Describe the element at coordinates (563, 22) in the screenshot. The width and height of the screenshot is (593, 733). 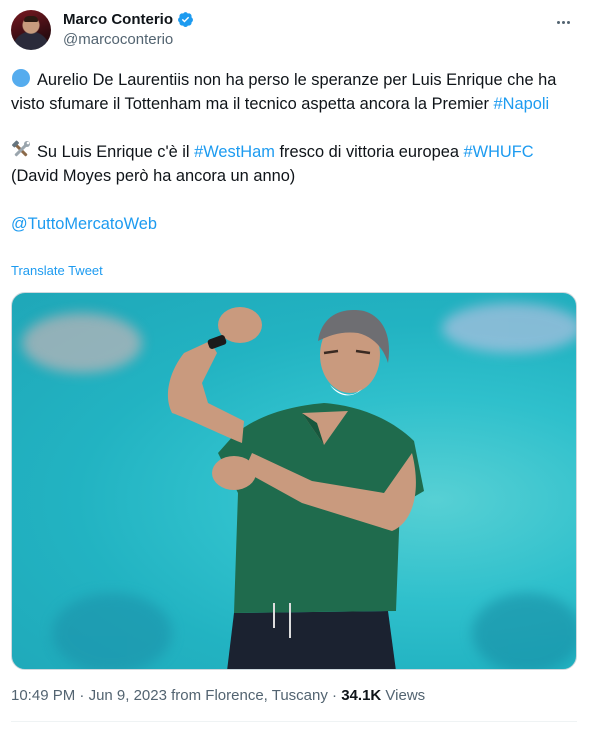
I see `more-options-icon` at that location.